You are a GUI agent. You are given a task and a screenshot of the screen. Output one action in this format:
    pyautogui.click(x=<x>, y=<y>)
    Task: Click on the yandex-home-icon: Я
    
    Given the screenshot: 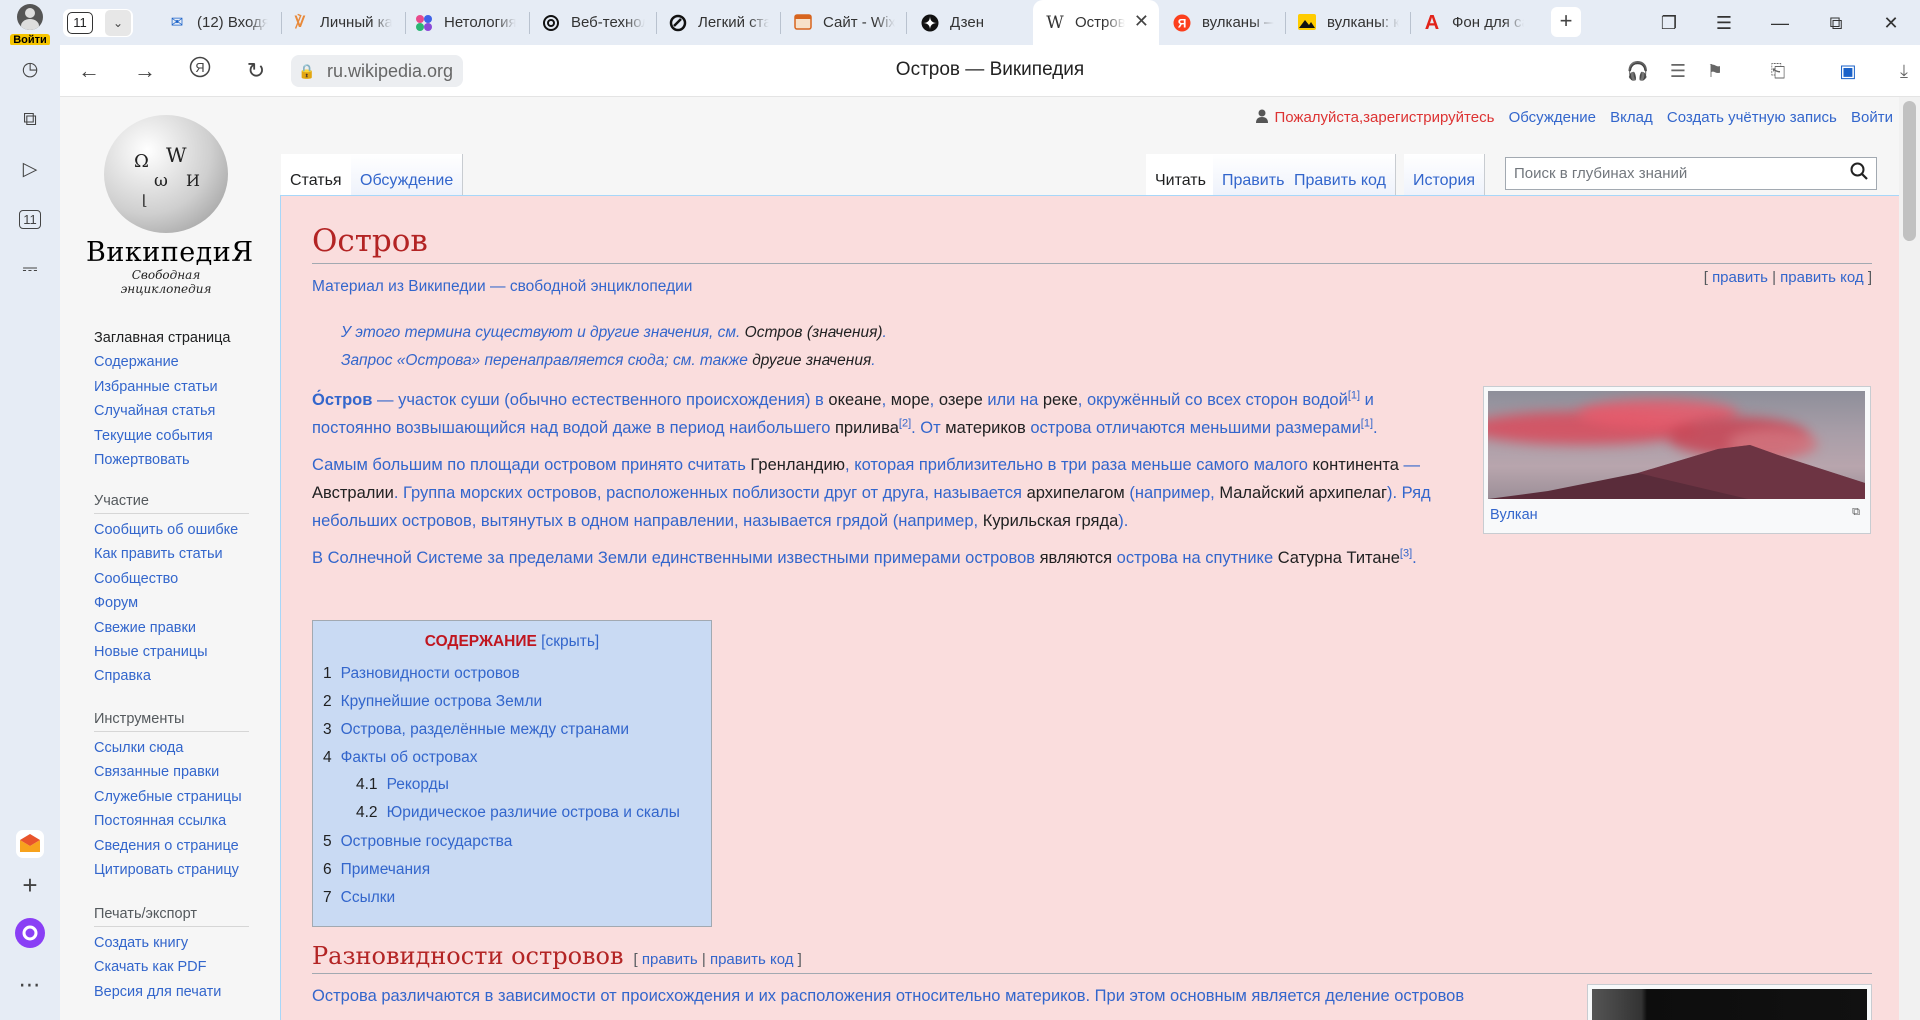 What is the action you would take?
    pyautogui.click(x=200, y=71)
    